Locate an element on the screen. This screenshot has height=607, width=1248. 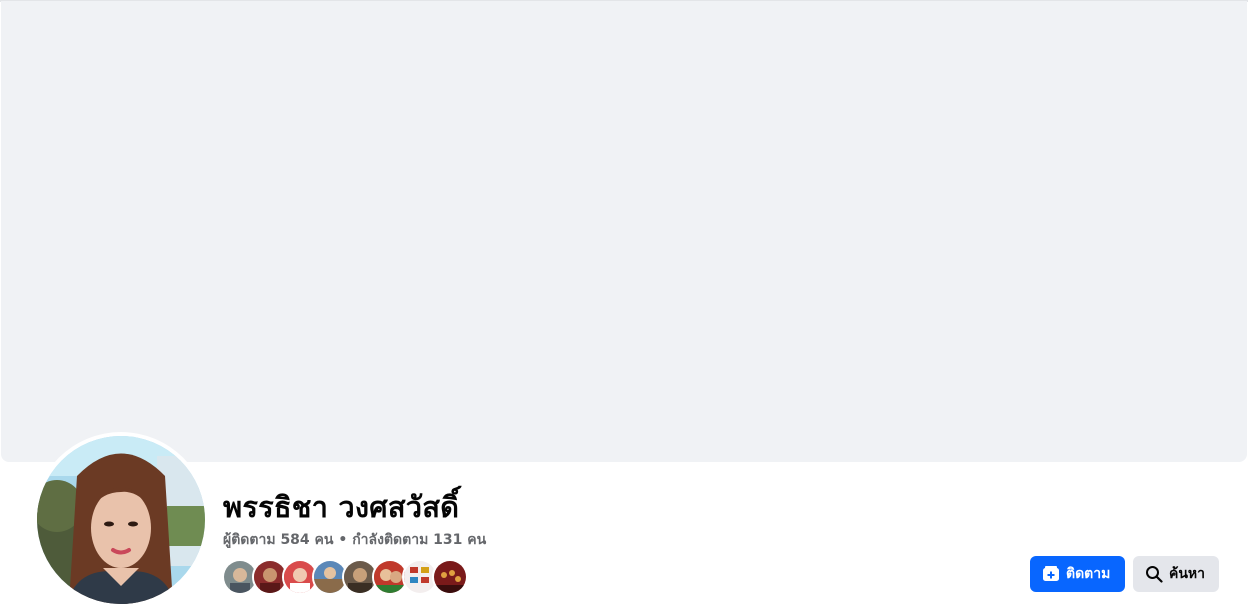
search-button: ค้นหา is located at coordinates (1176, 574).